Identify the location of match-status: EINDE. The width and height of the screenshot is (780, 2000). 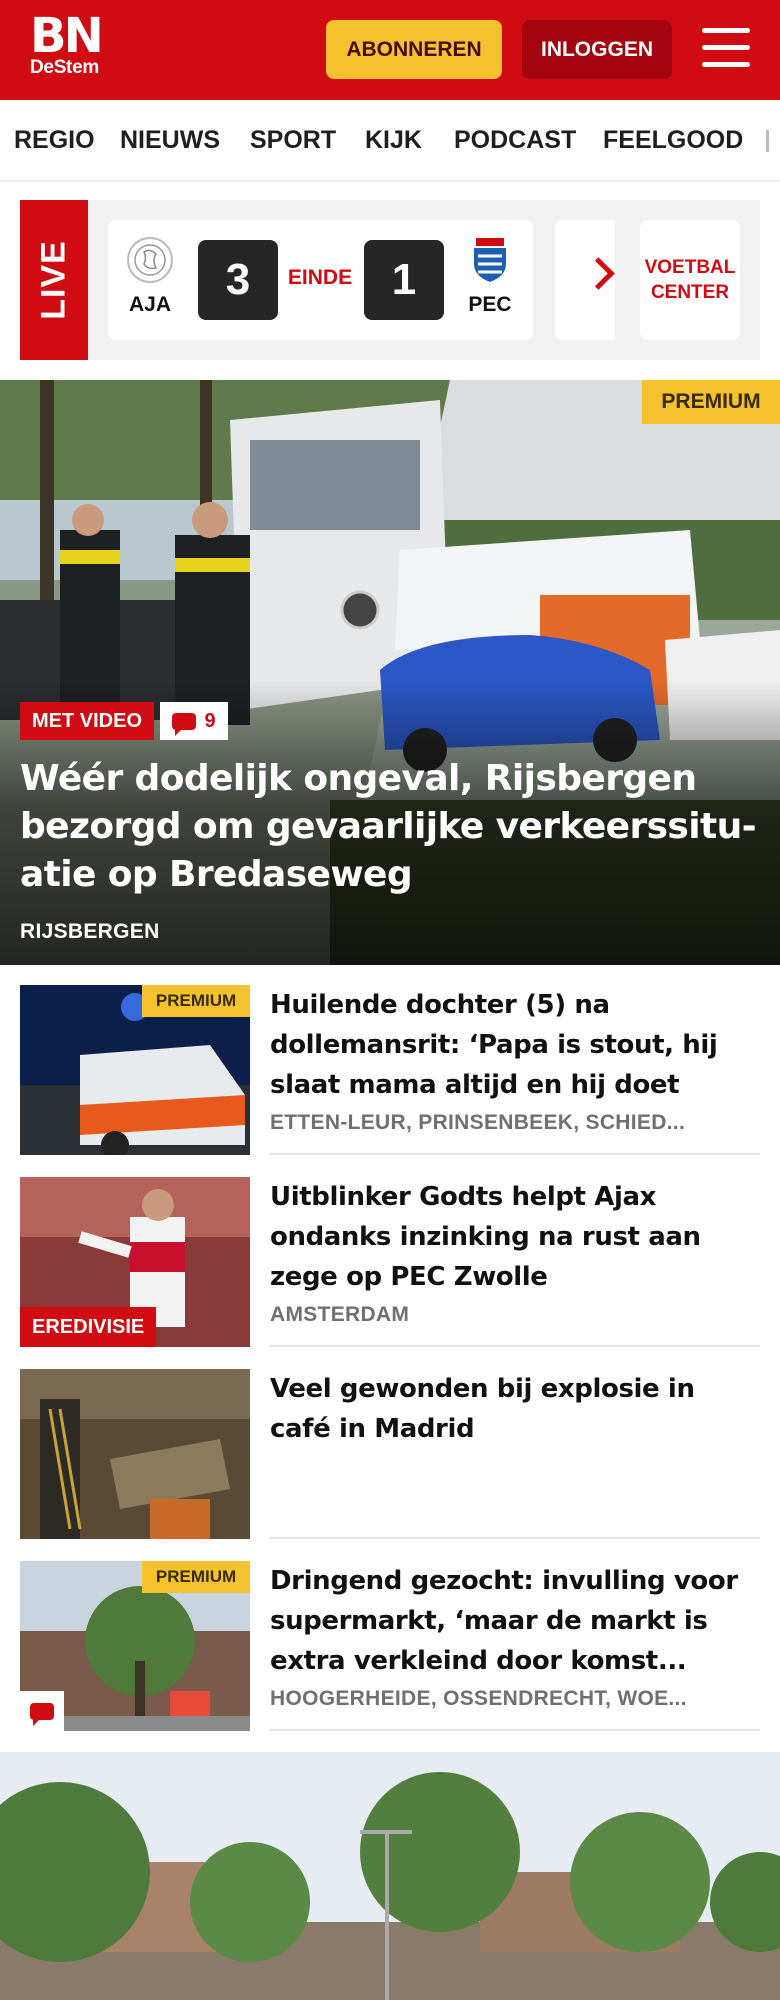
(320, 277).